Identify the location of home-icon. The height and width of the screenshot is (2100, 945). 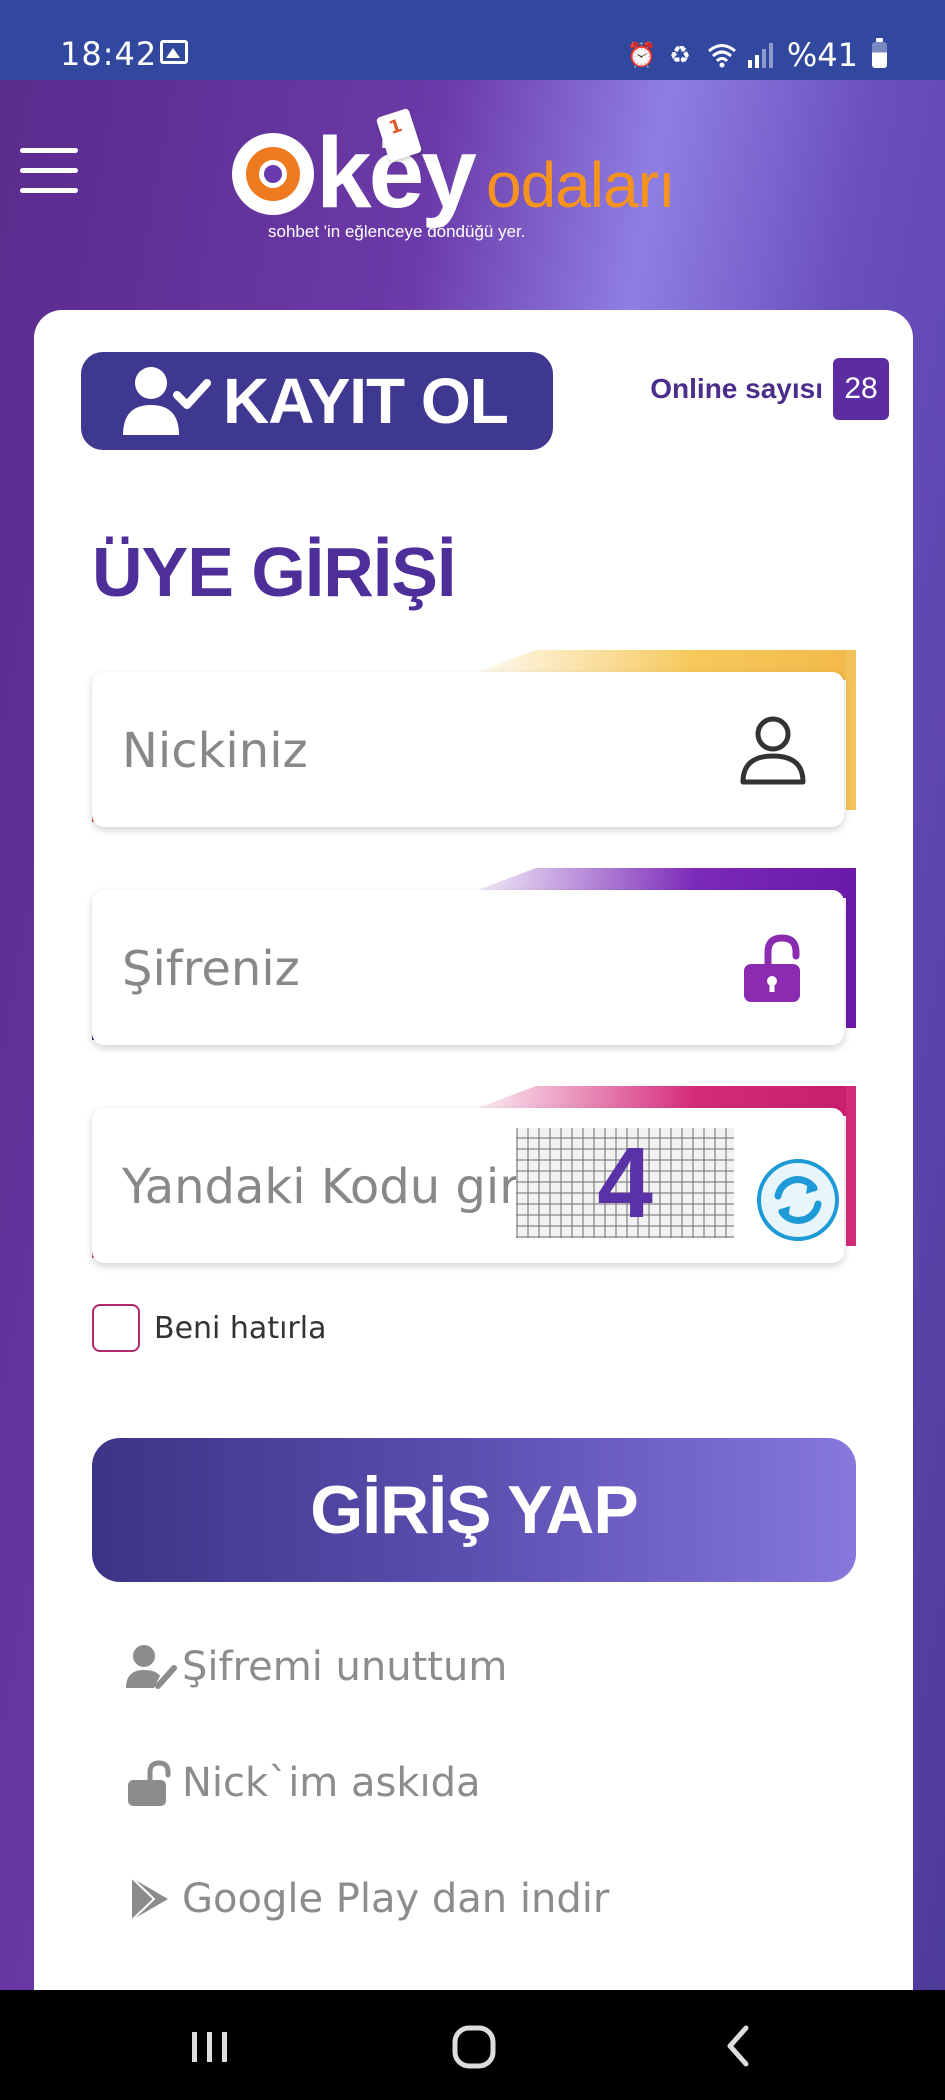
(474, 2046).